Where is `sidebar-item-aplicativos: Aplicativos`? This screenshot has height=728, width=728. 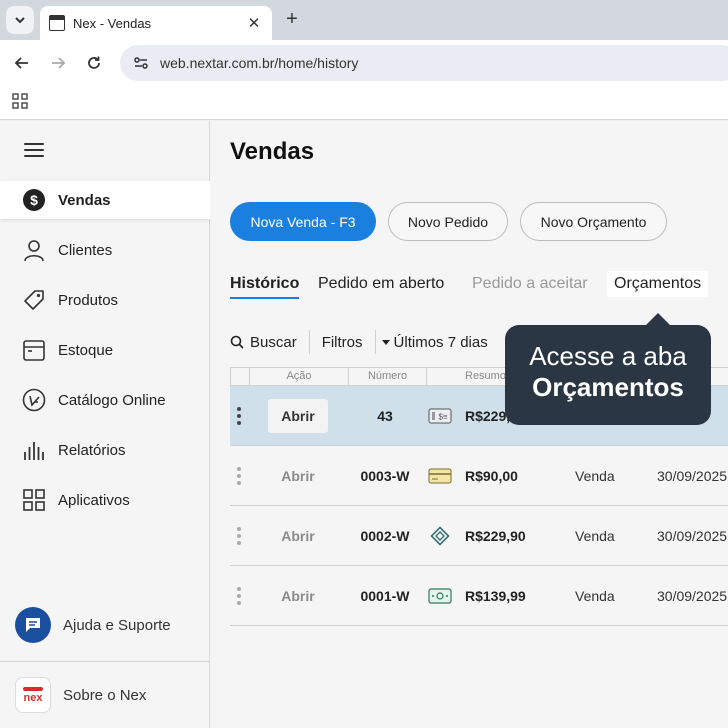
sidebar-item-aplicativos: Aplicativos is located at coordinates (105, 500).